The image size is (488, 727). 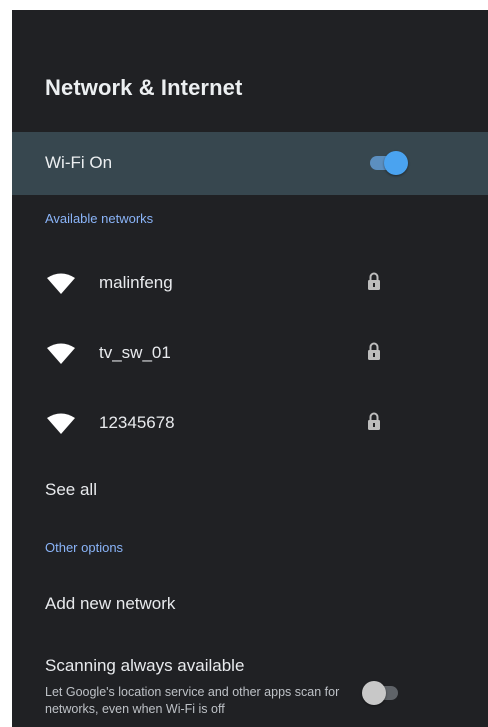 What do you see at coordinates (250, 423) in the screenshot?
I see `network-item-12345678: 12345678` at bounding box center [250, 423].